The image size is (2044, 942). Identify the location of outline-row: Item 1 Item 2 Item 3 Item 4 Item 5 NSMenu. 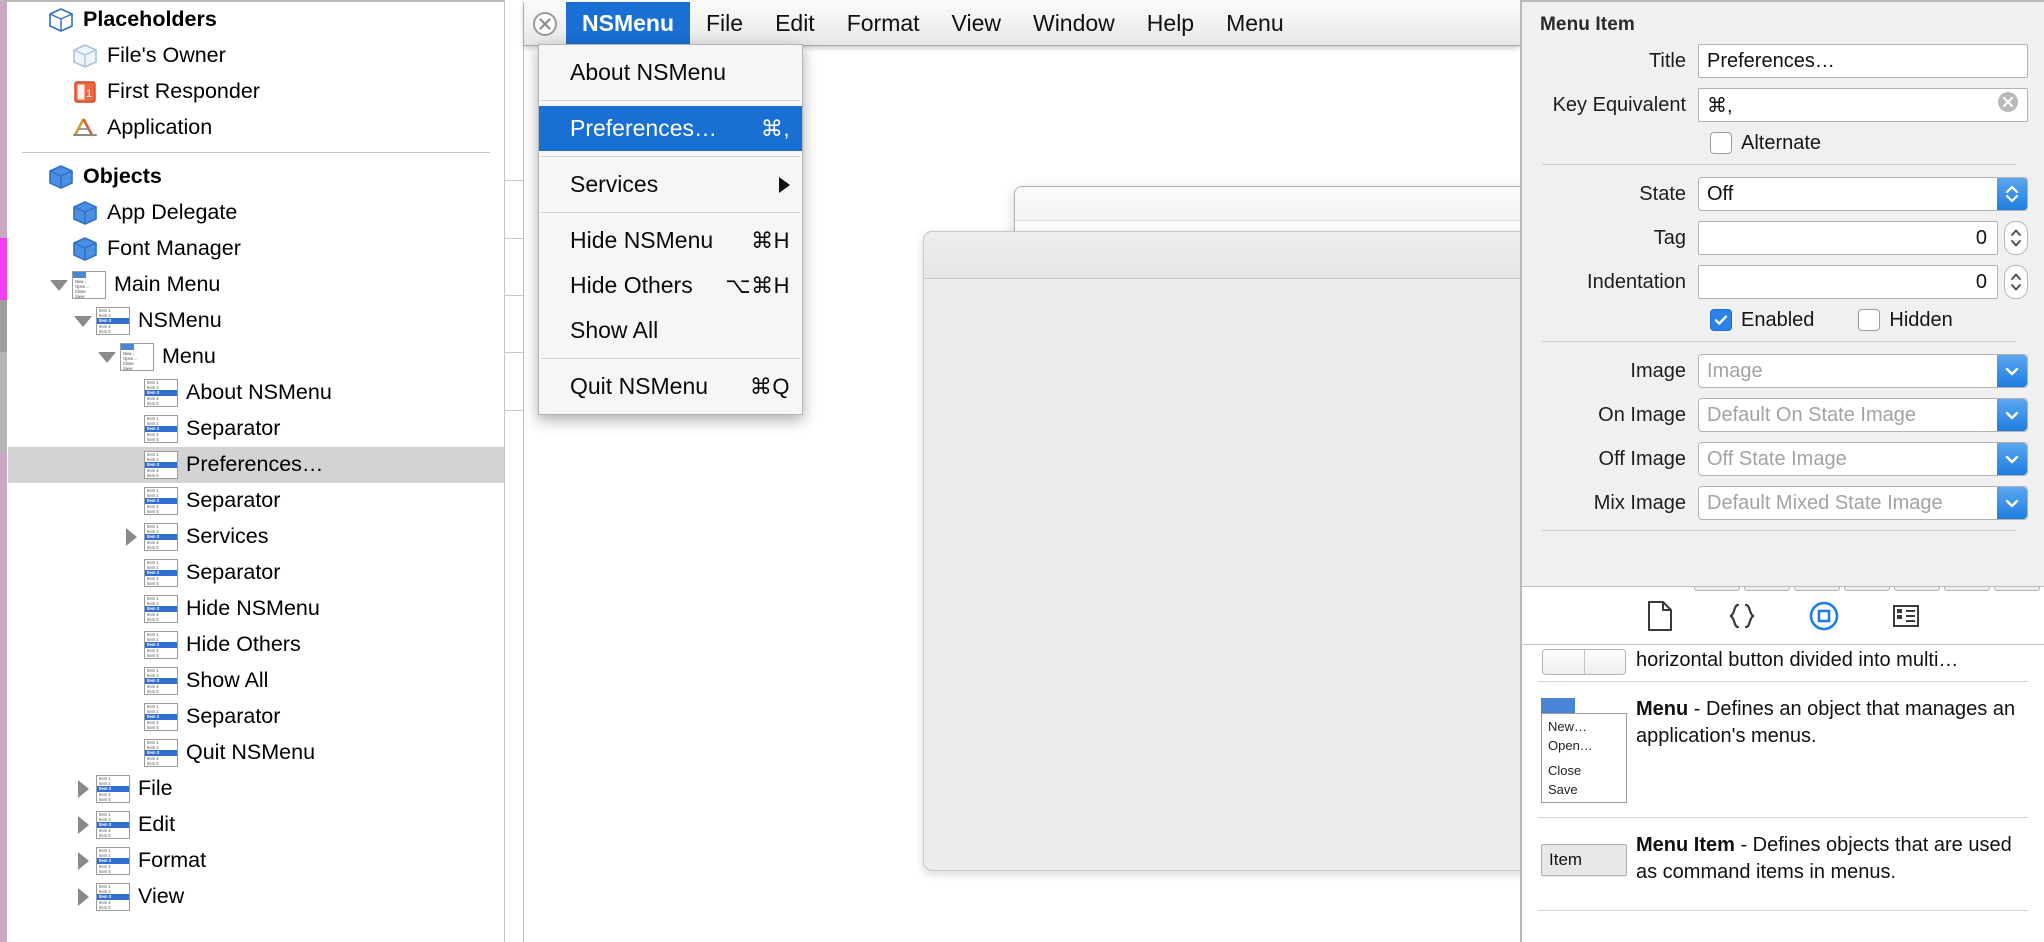
(256, 321).